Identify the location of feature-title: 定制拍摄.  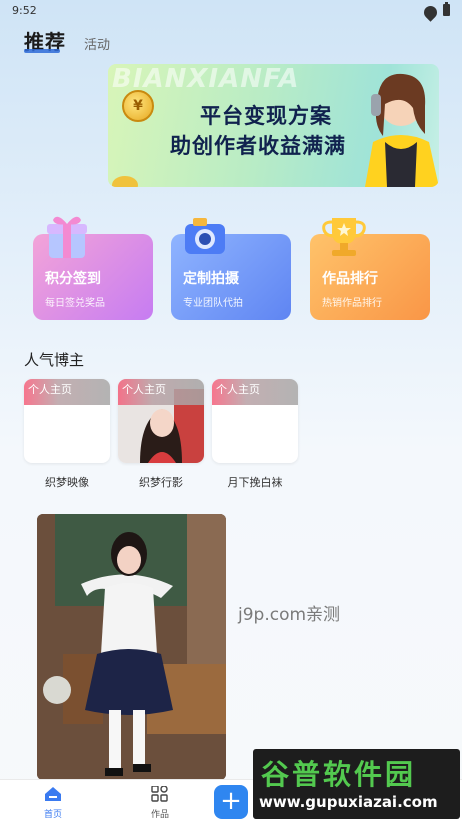
(211, 279).